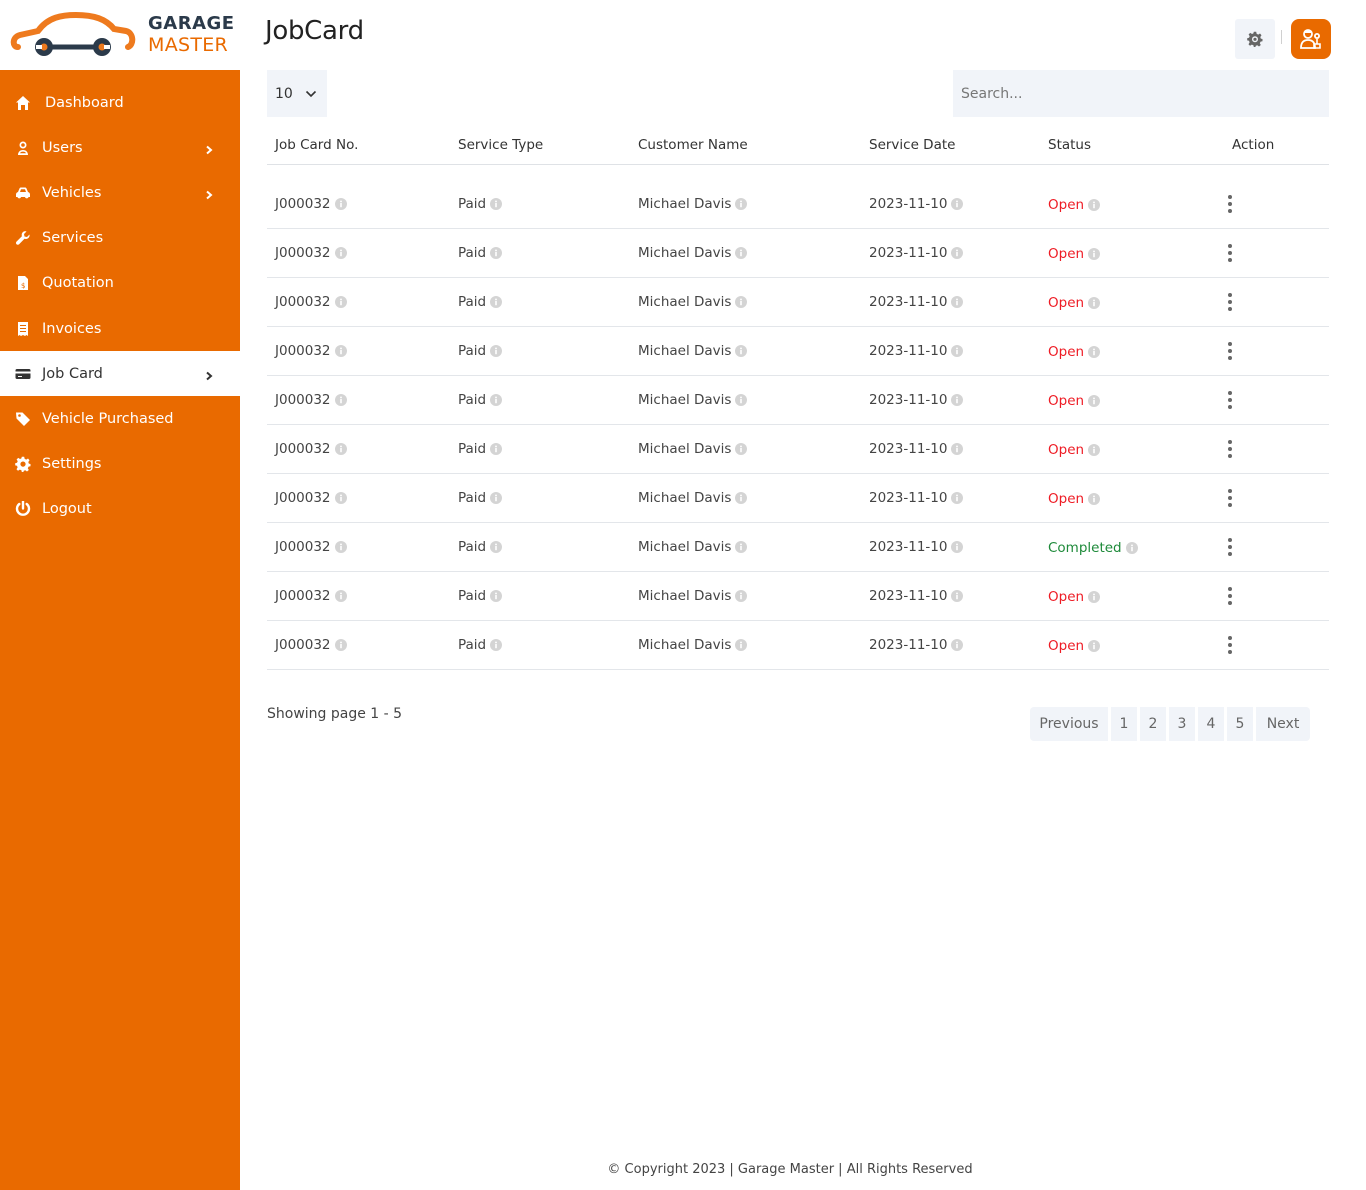 This screenshot has height=1190, width=1366. What do you see at coordinates (1153, 724) in the screenshot?
I see `pagination-page-2: 2` at bounding box center [1153, 724].